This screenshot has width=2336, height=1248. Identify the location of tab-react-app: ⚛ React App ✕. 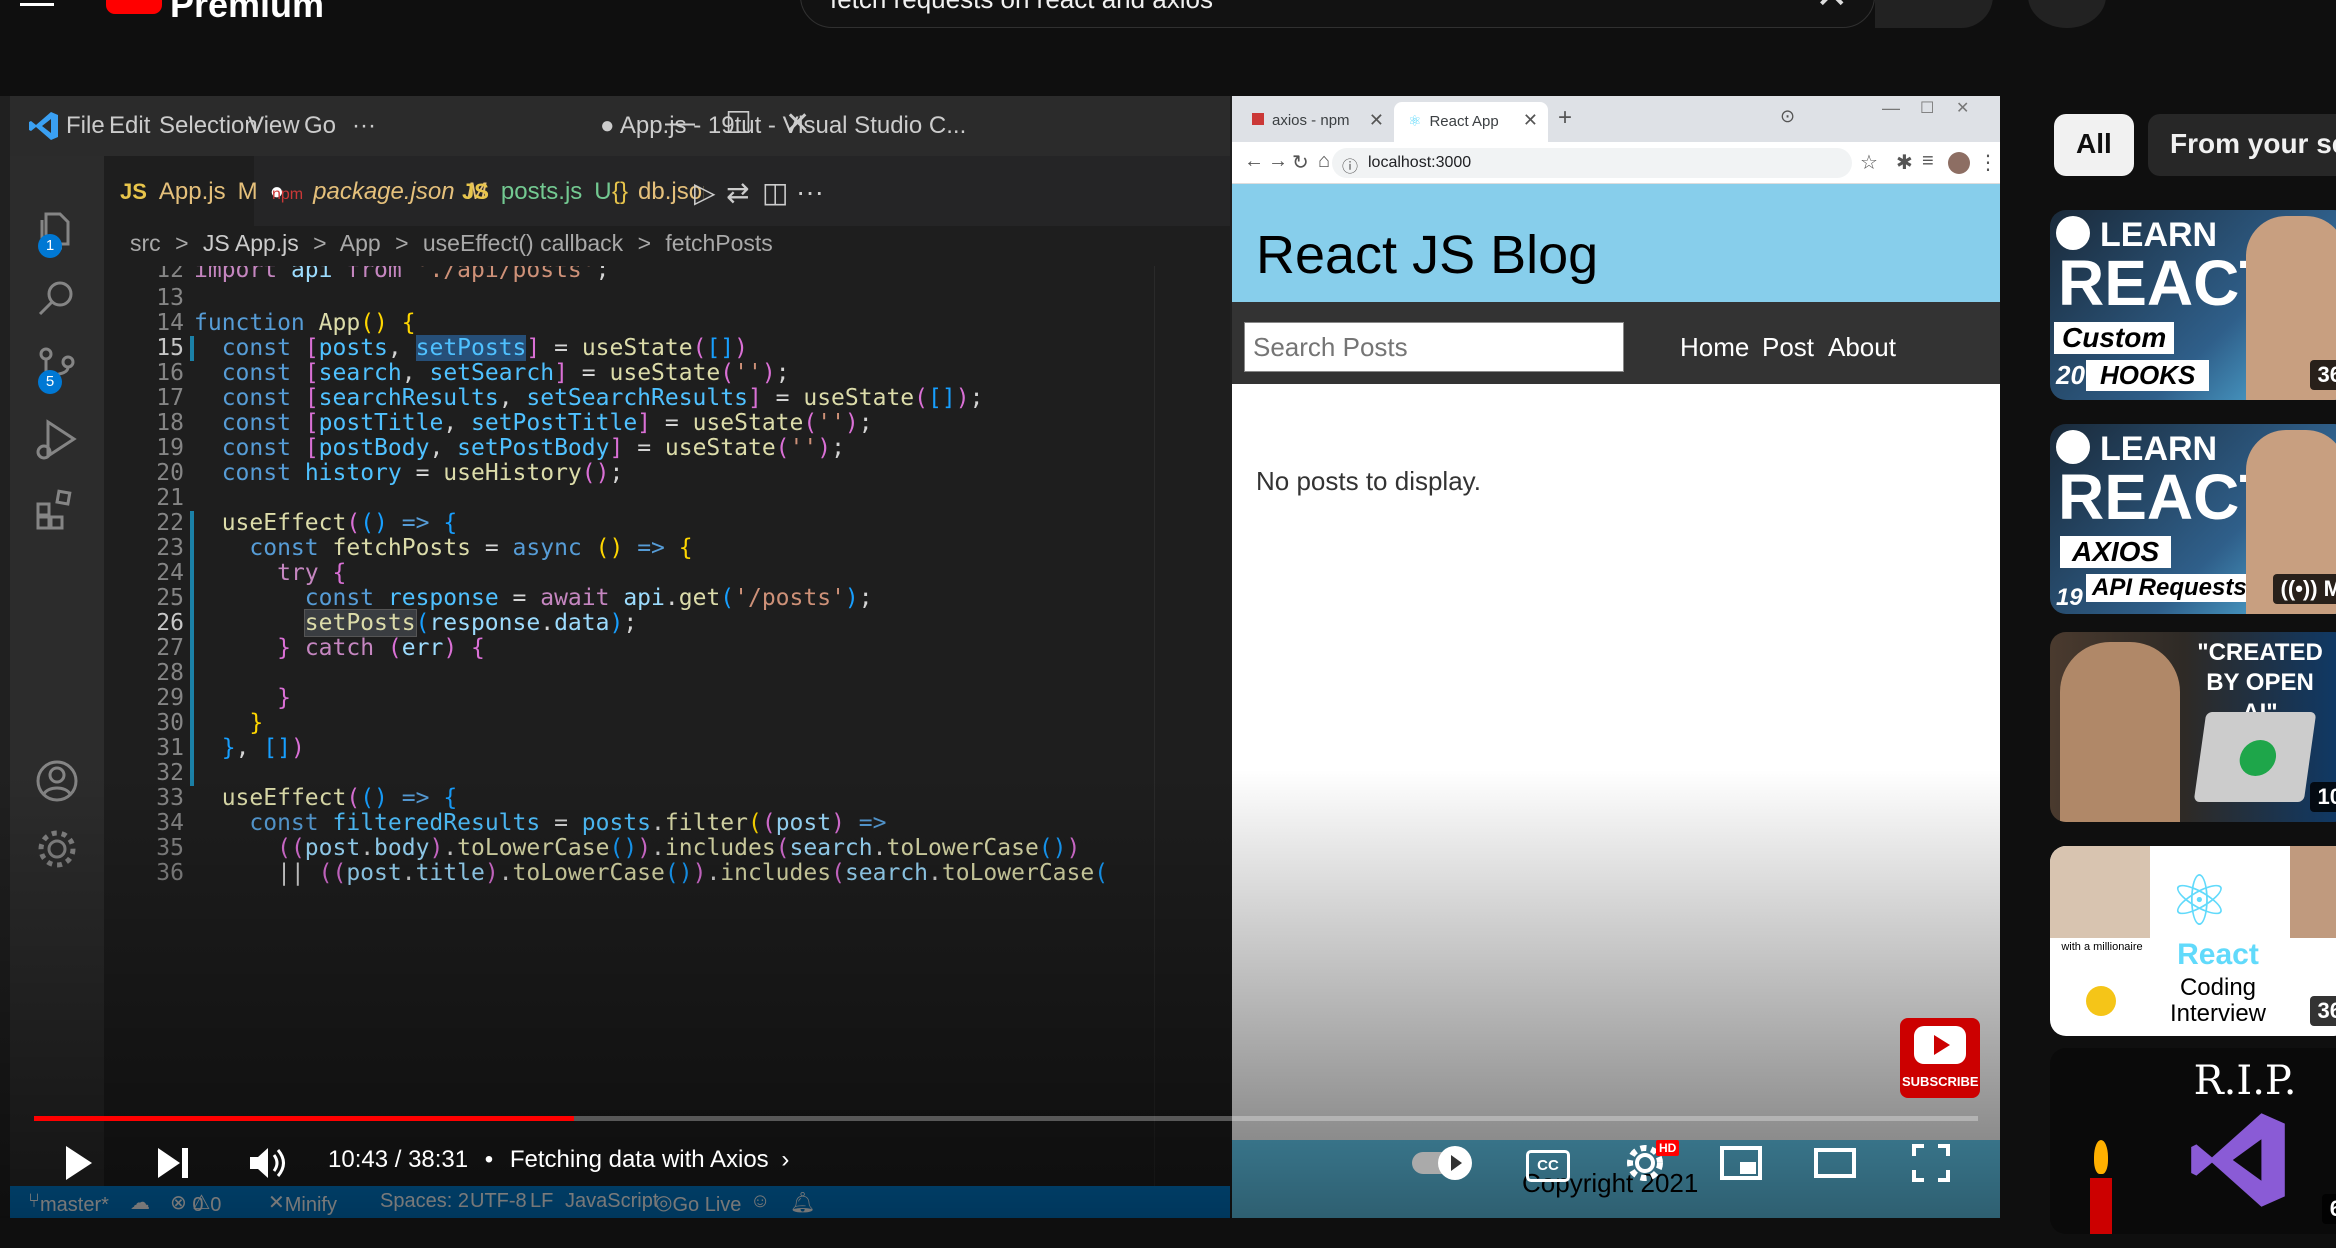
(1471, 122).